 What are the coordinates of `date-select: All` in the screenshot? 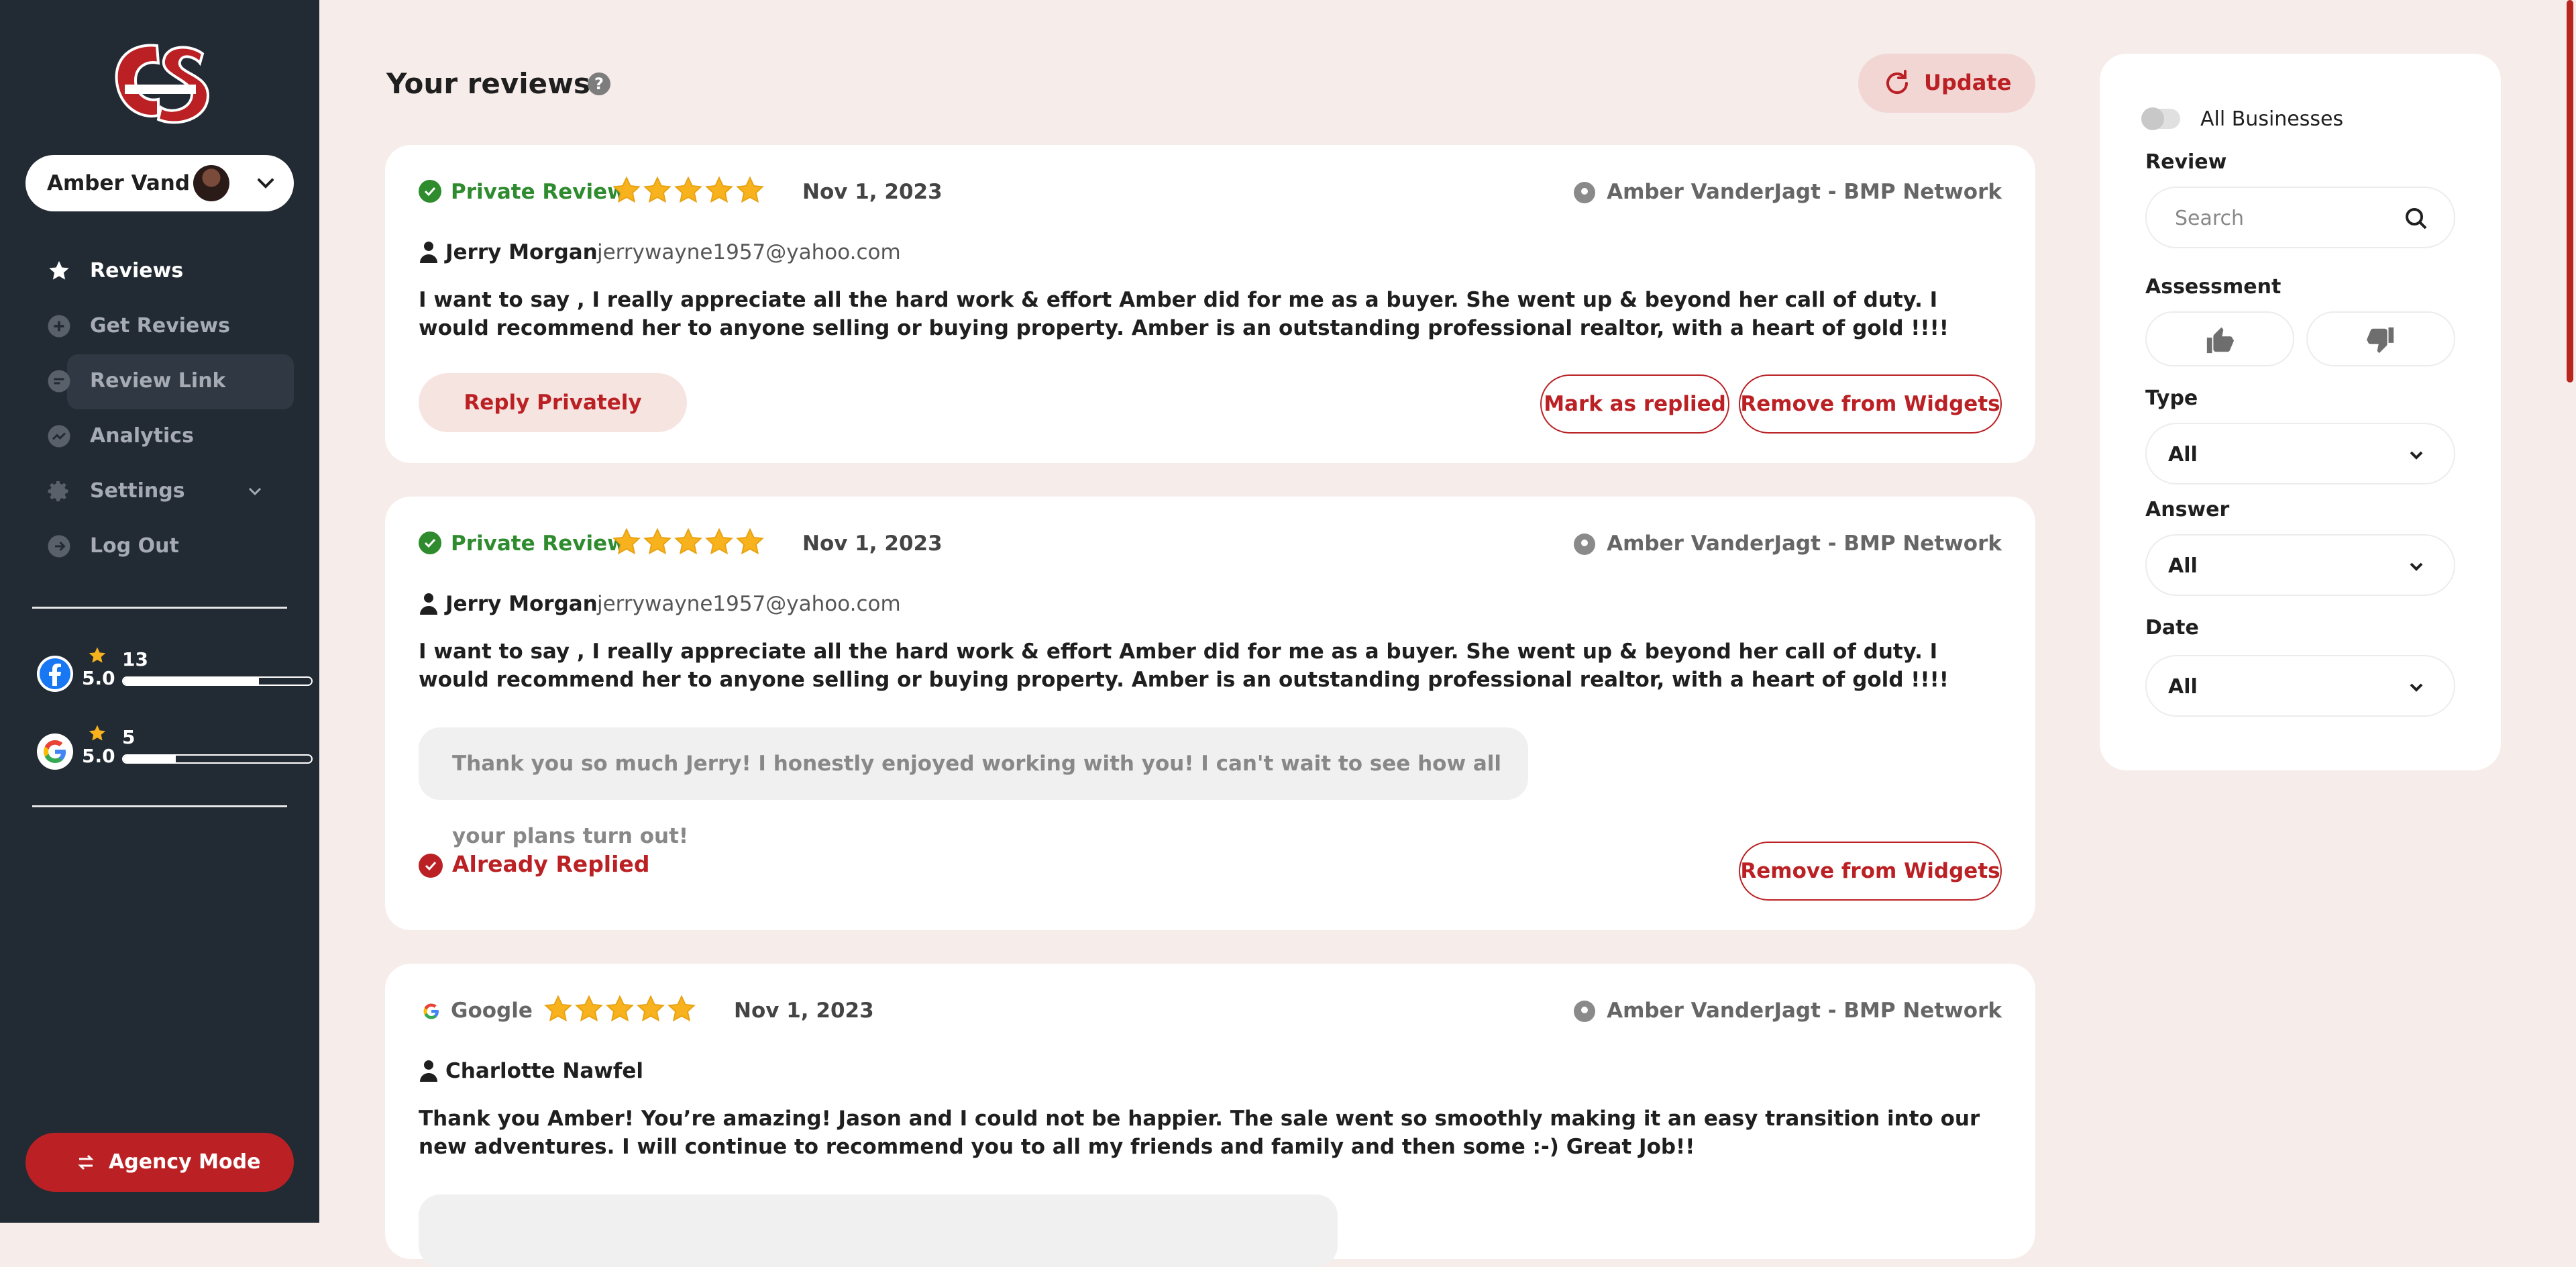 It's located at (2300, 686).